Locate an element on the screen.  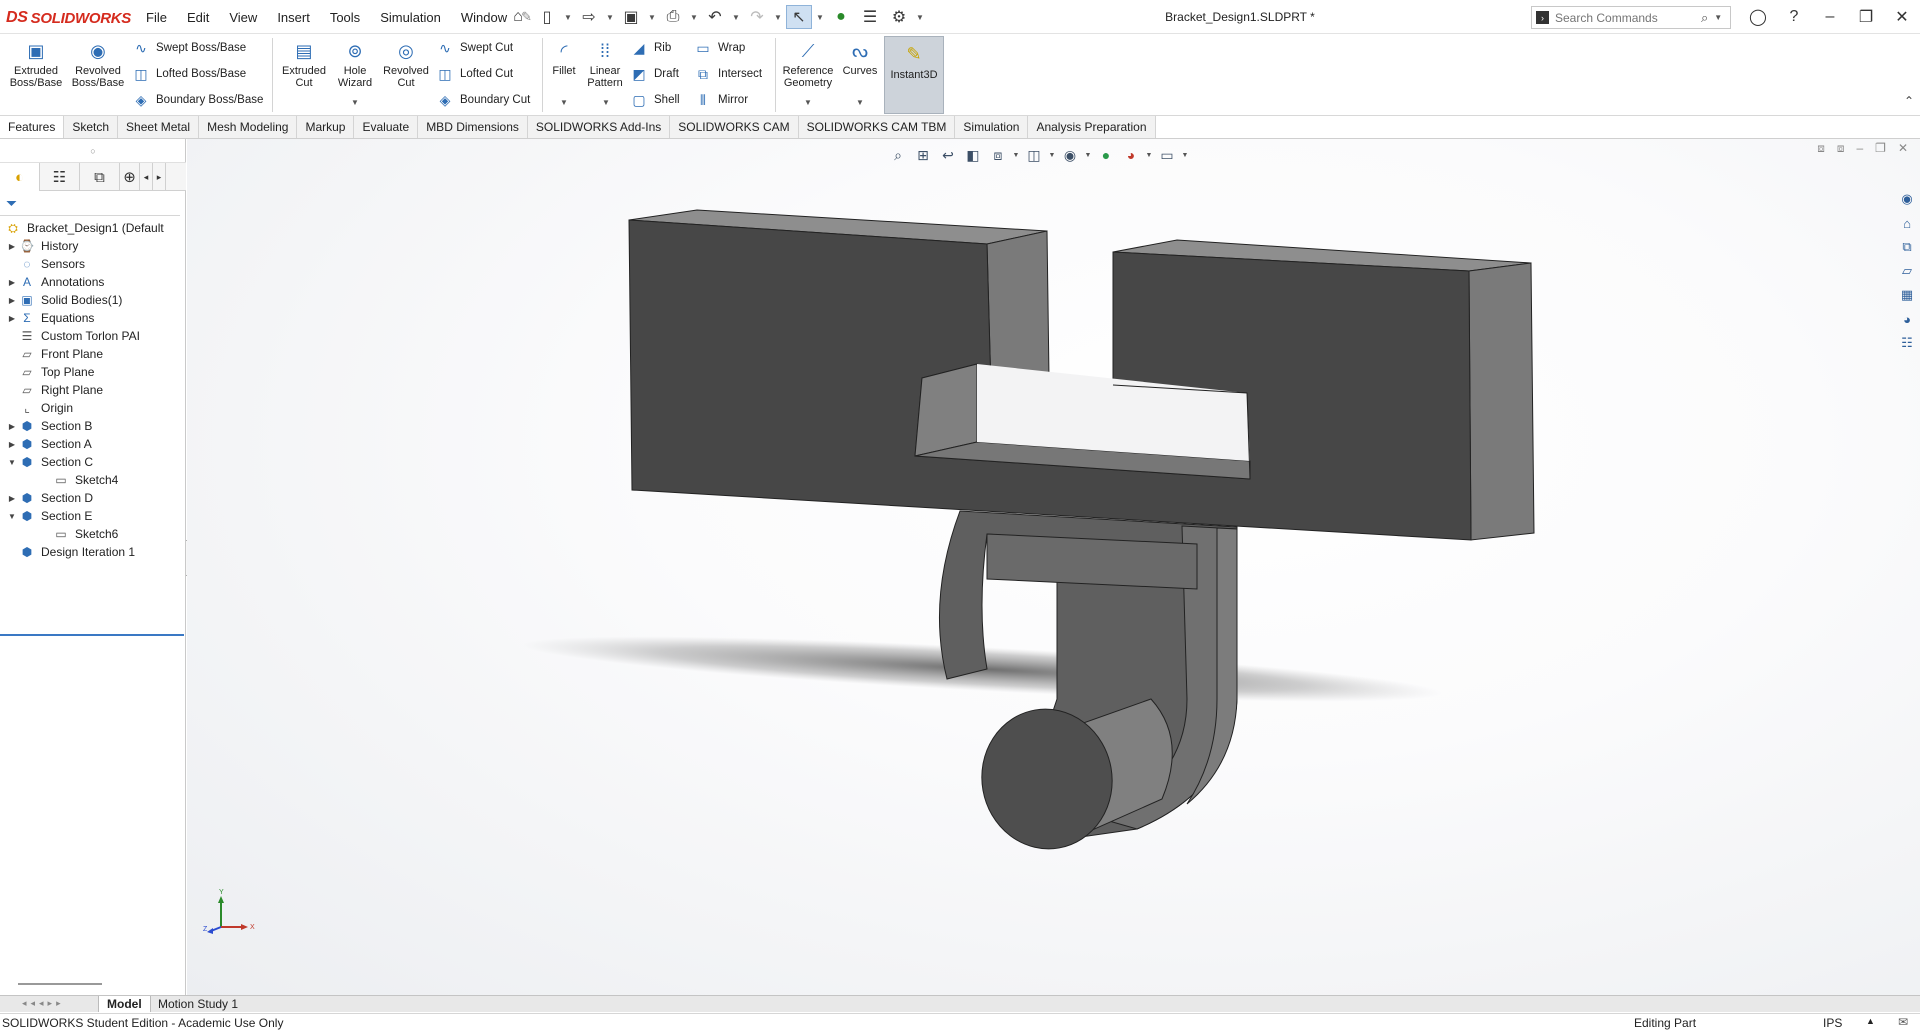
select-cursor-icon: ↖ is located at coordinates (799, 17).